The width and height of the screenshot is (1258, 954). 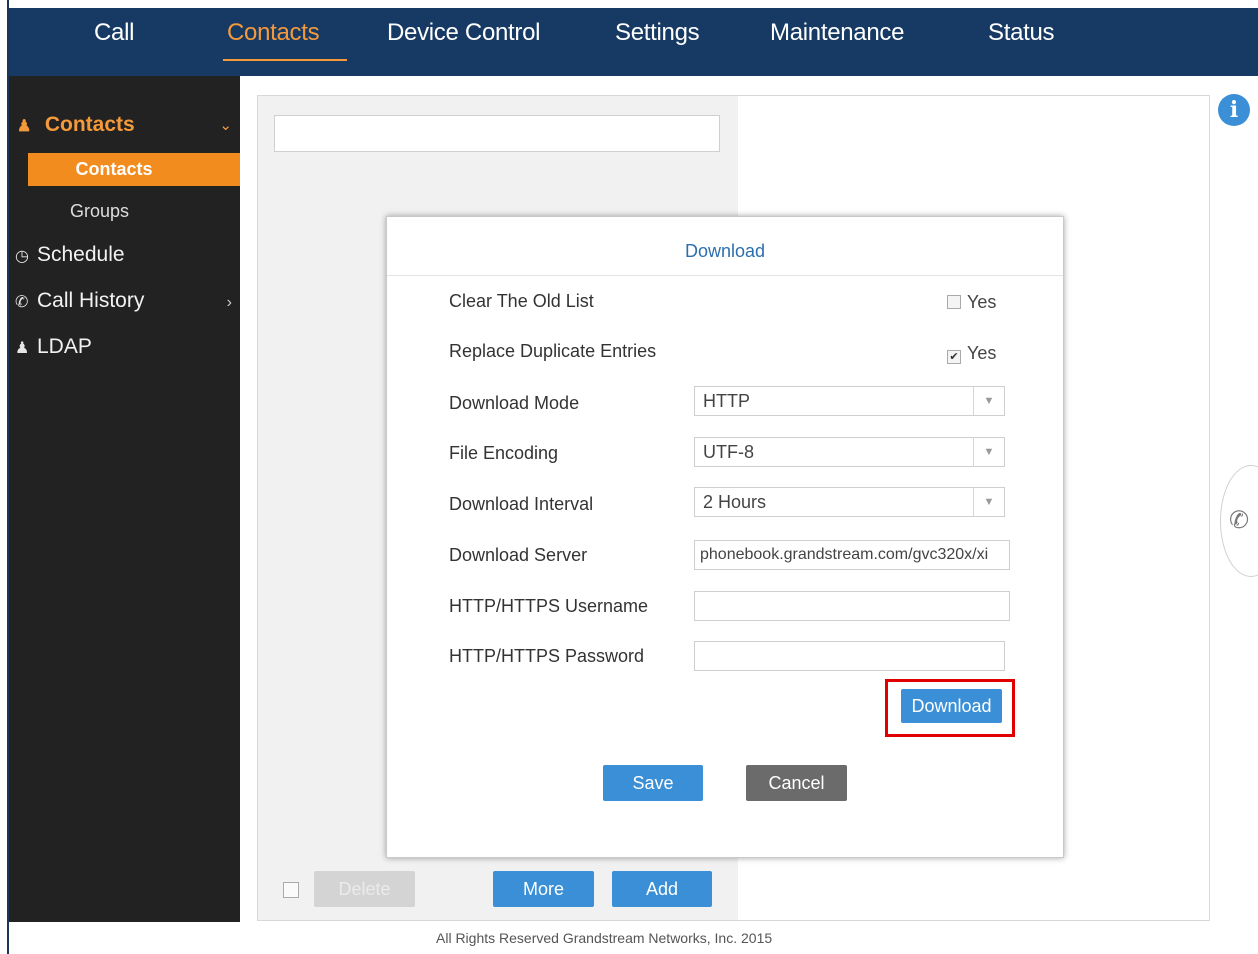 I want to click on phone-side-tab: ✆, so click(x=1239, y=521).